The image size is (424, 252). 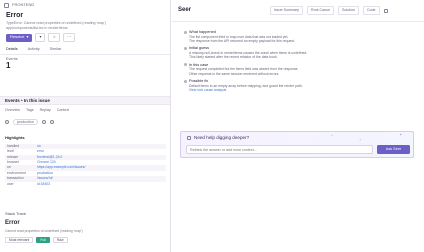 I want to click on tab-similar: Similar, so click(x=56, y=49).